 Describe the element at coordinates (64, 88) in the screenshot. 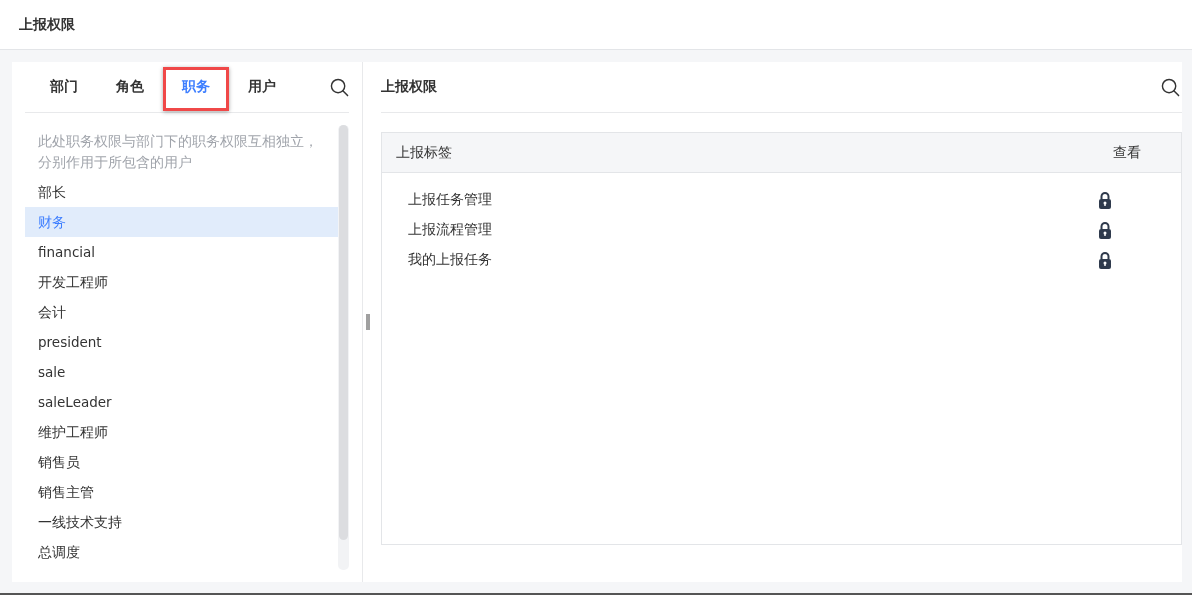

I see `tab: 部门` at that location.